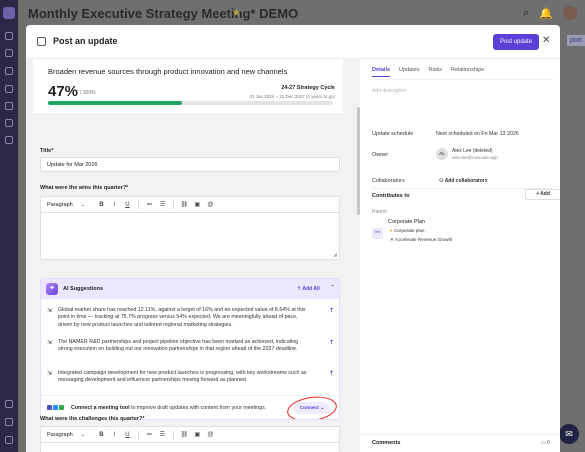 This screenshot has height=452, width=585. I want to click on export-button: port, so click(575, 40).